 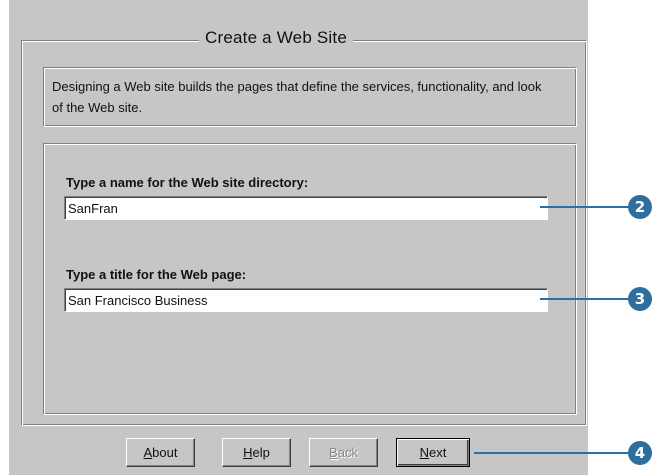 What do you see at coordinates (261, 452) in the screenshot?
I see `help-button-label: elp` at bounding box center [261, 452].